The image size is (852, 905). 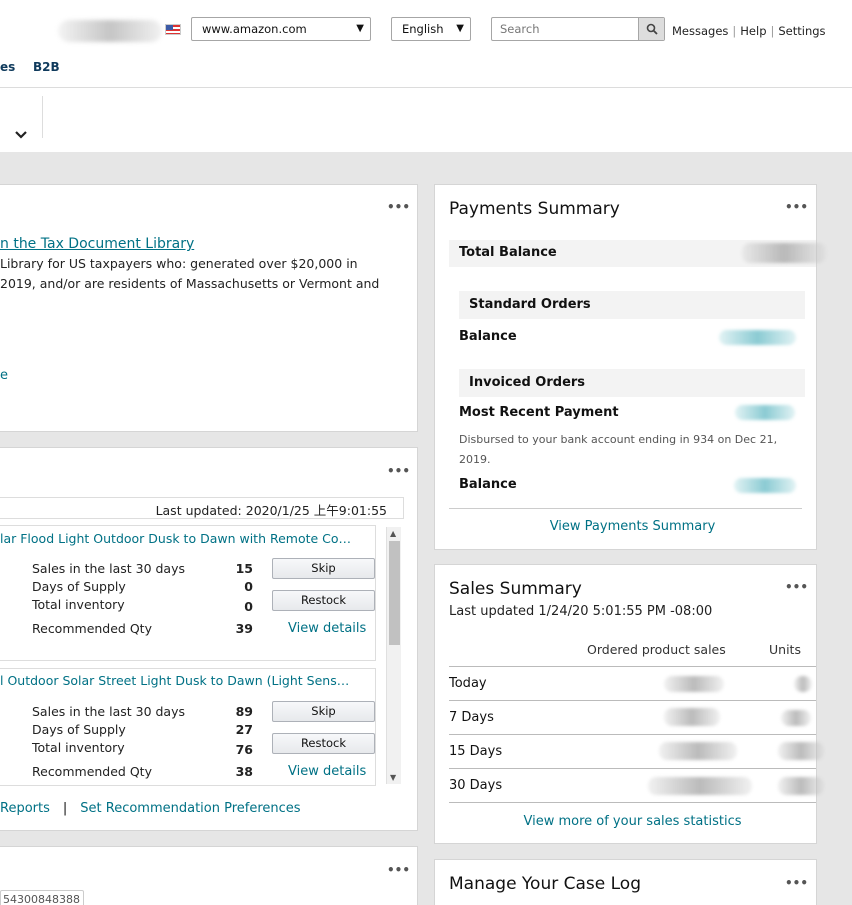 I want to click on metric-value: 39, so click(x=244, y=628).